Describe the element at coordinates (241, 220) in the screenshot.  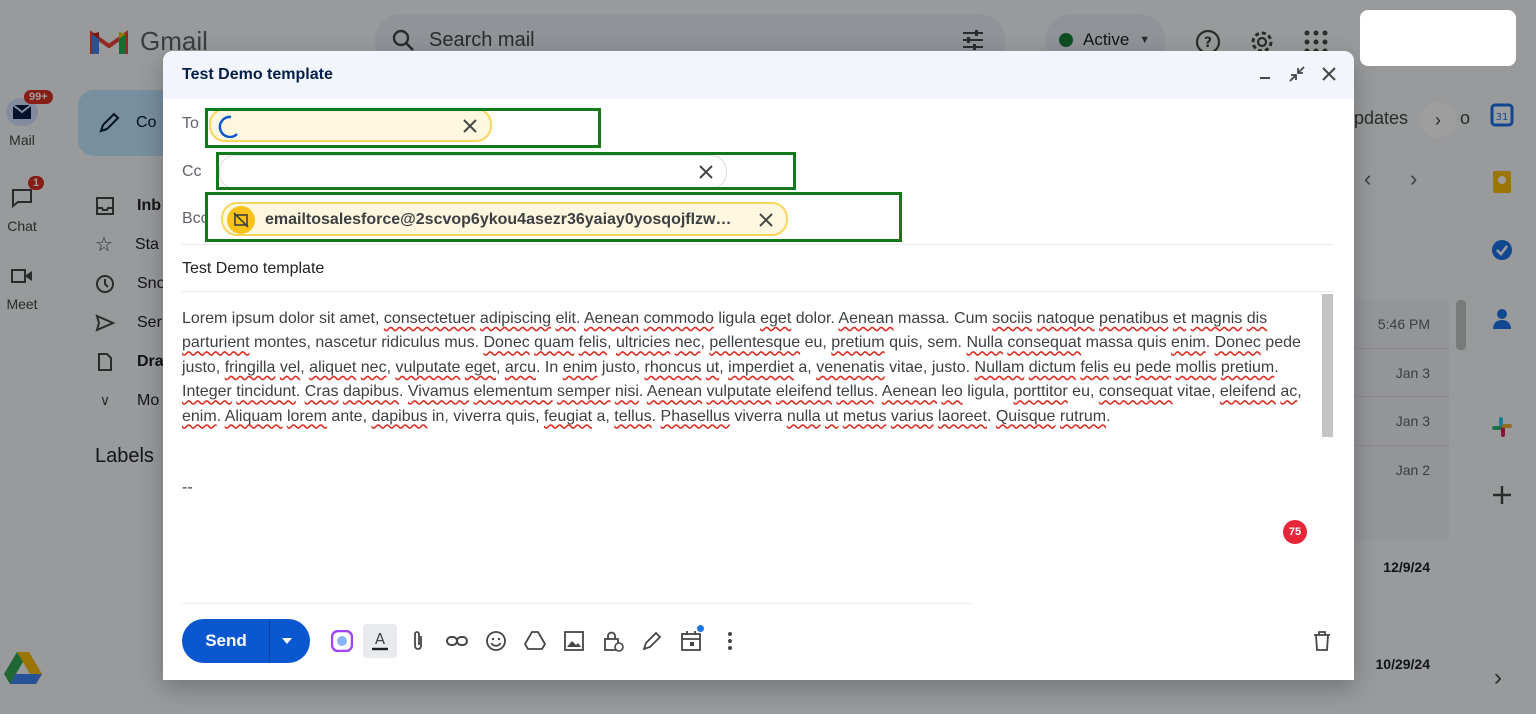
I see `no-image-avatar-icon` at that location.